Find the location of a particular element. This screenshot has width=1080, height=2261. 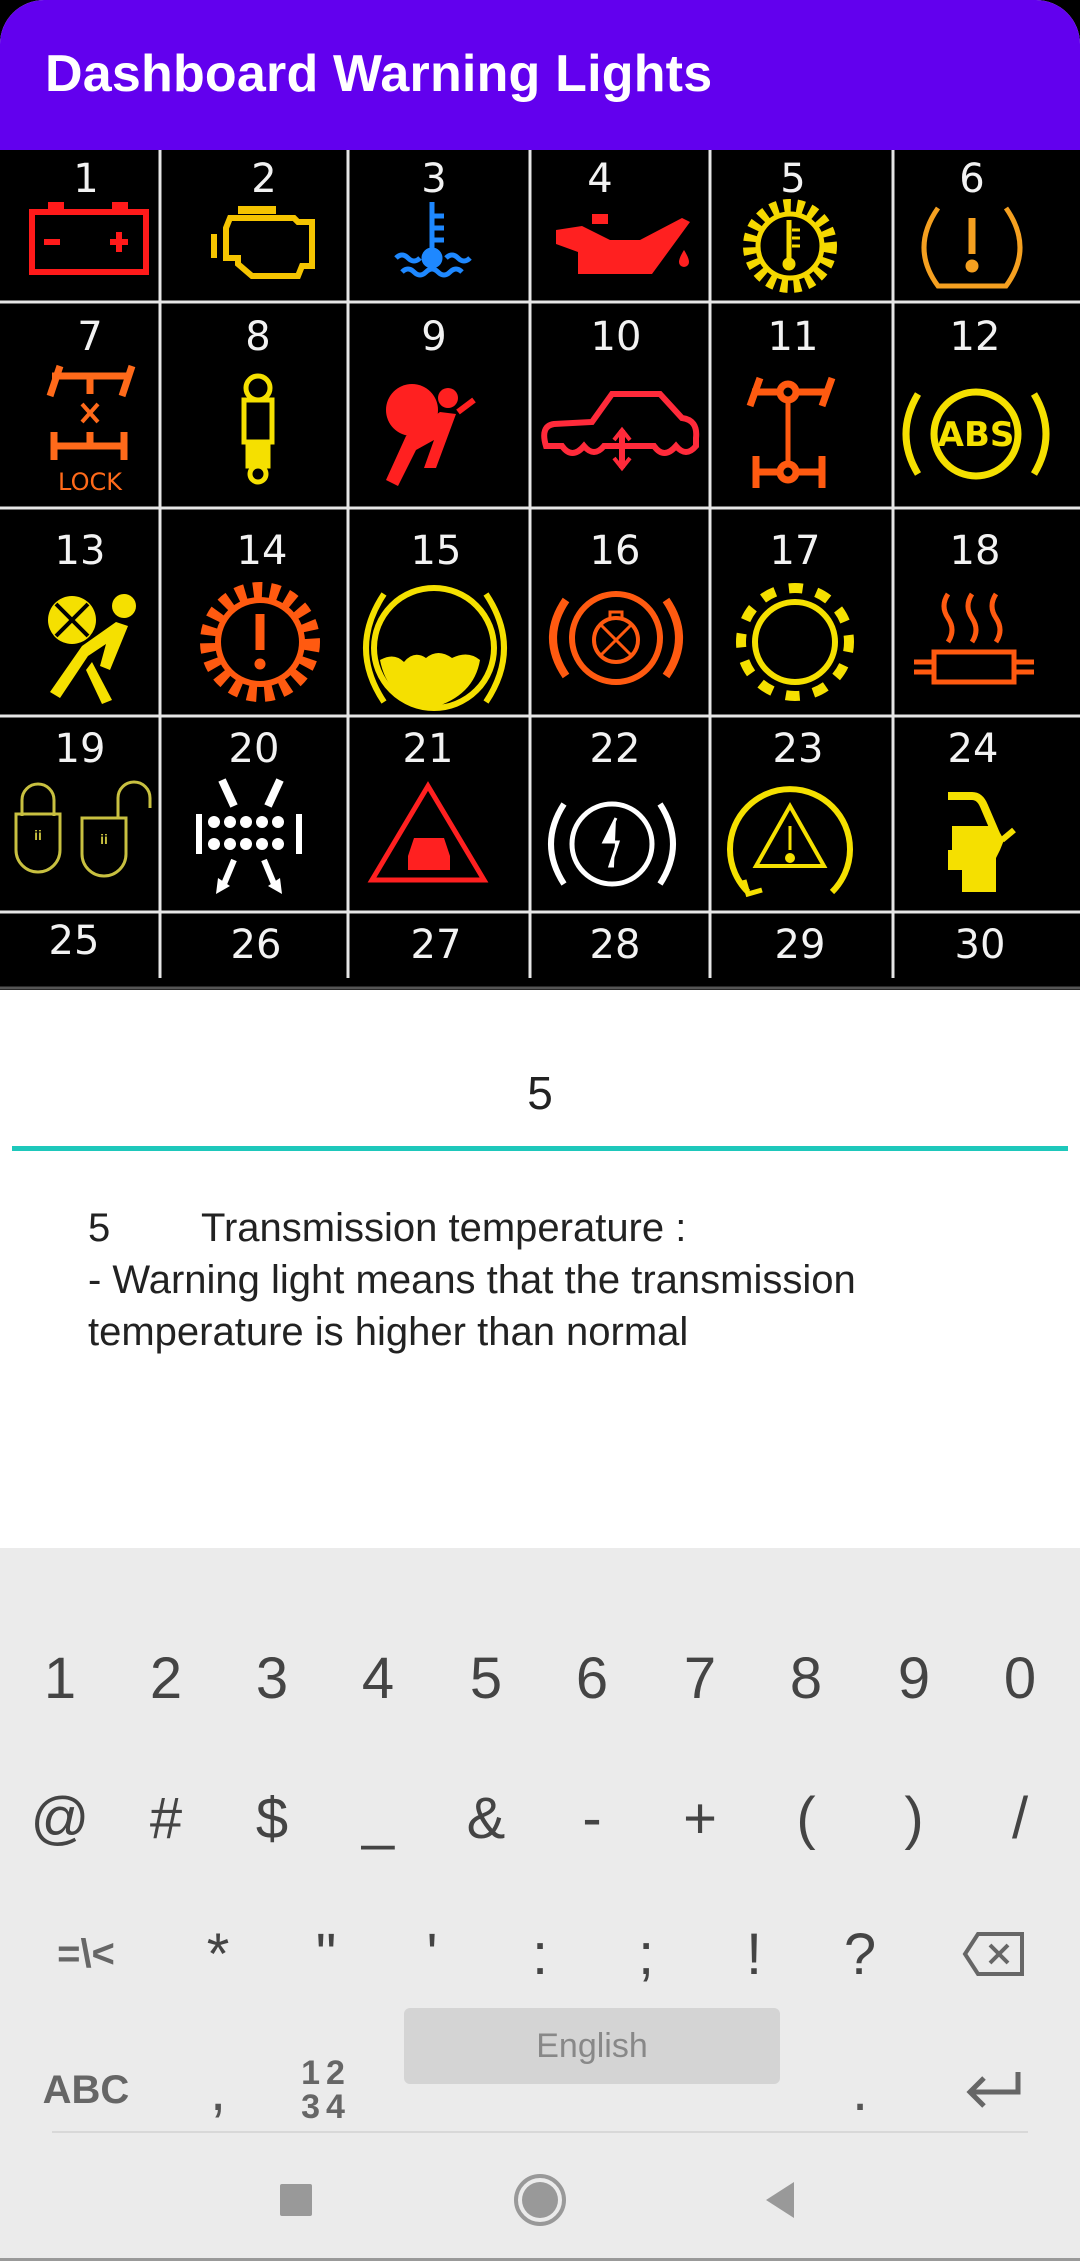

key-dollar: $ is located at coordinates (272, 1818).